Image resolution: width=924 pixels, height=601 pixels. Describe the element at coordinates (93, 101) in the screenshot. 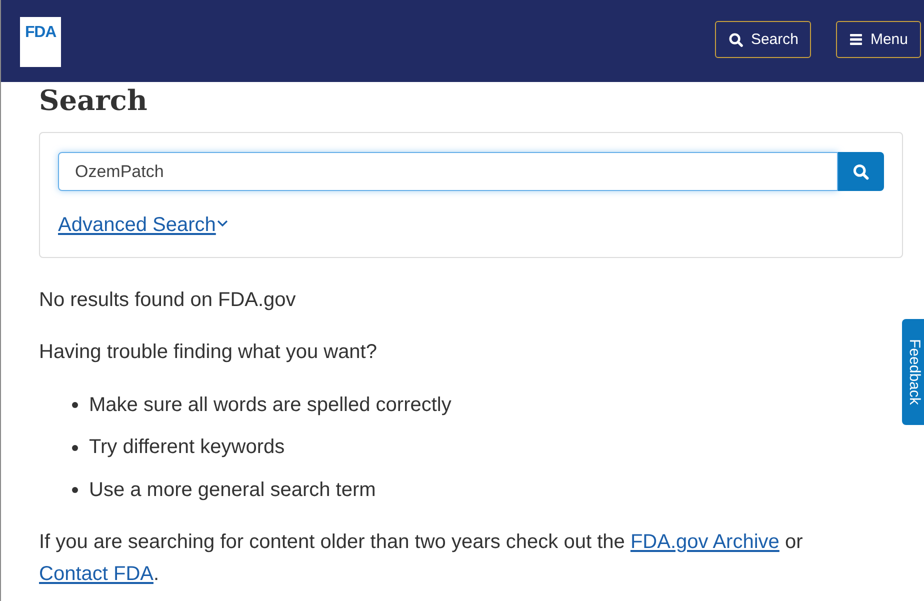

I see `page-title: Search` at that location.